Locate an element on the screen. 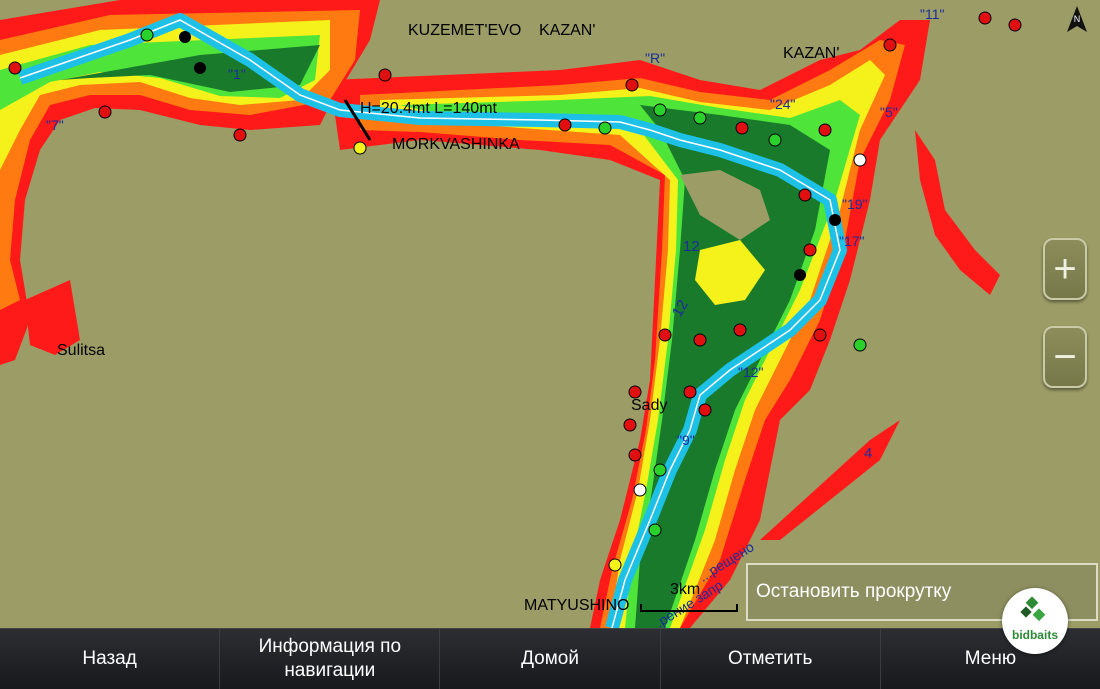  place-sady: Sady is located at coordinates (649, 405).